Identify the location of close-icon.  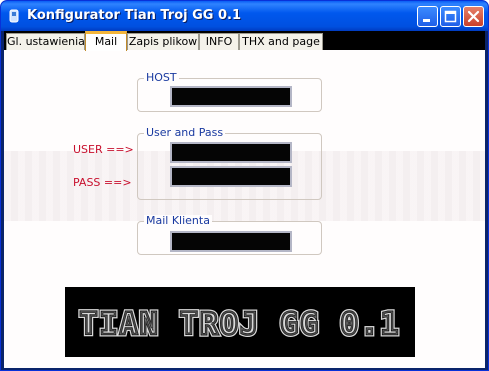
(473, 16).